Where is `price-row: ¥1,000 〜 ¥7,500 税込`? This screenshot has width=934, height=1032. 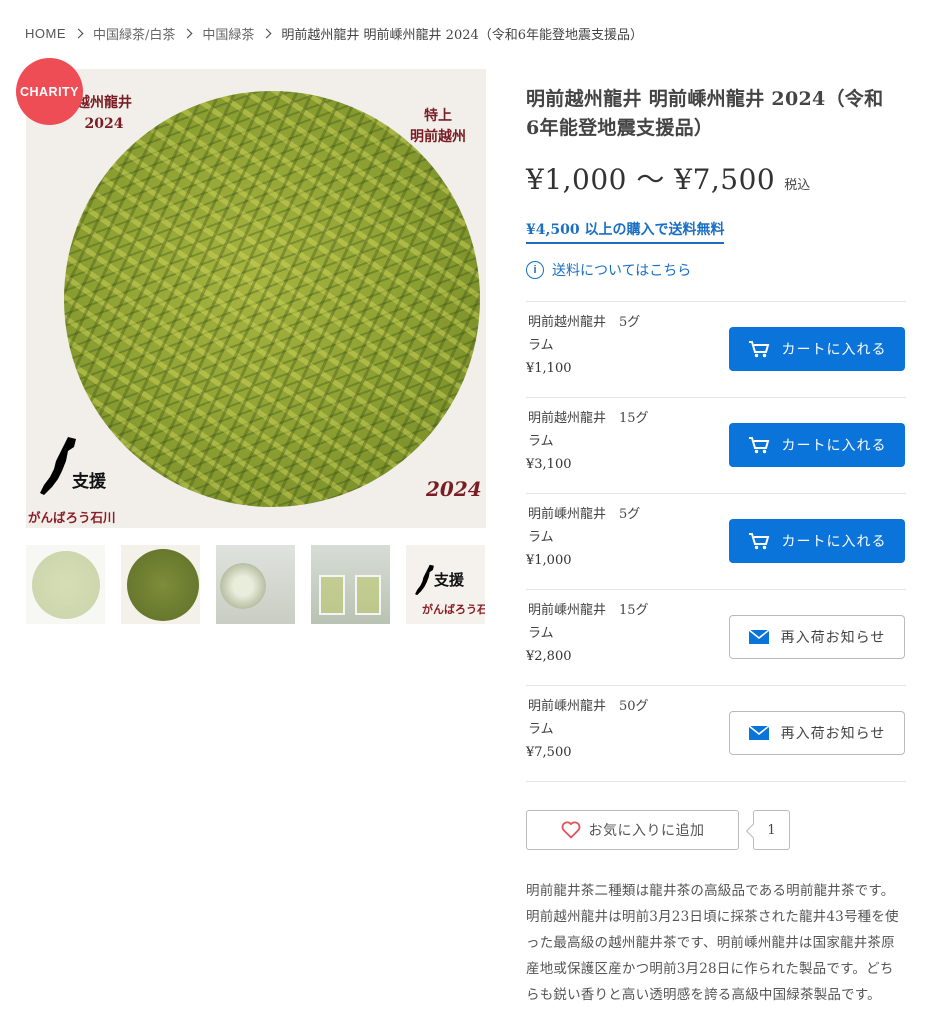
price-row: ¥1,000 〜 ¥7,500 税込 is located at coordinates (668, 178).